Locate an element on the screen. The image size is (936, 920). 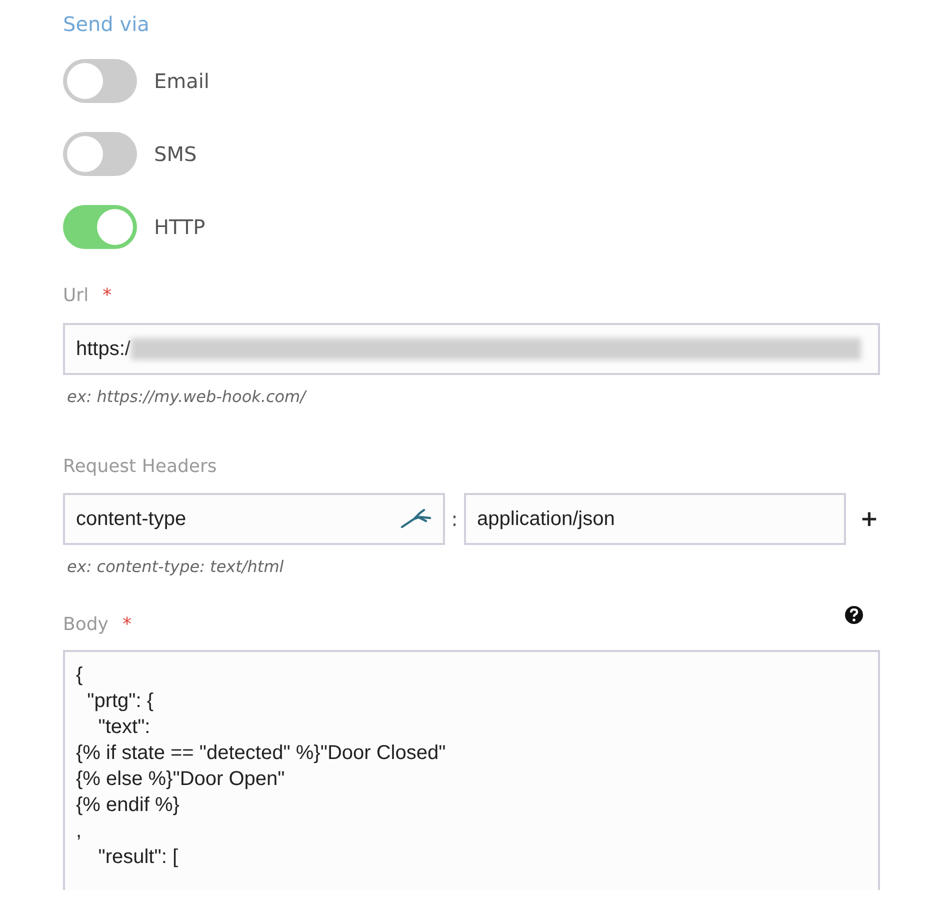
add-button: + is located at coordinates (869, 519).